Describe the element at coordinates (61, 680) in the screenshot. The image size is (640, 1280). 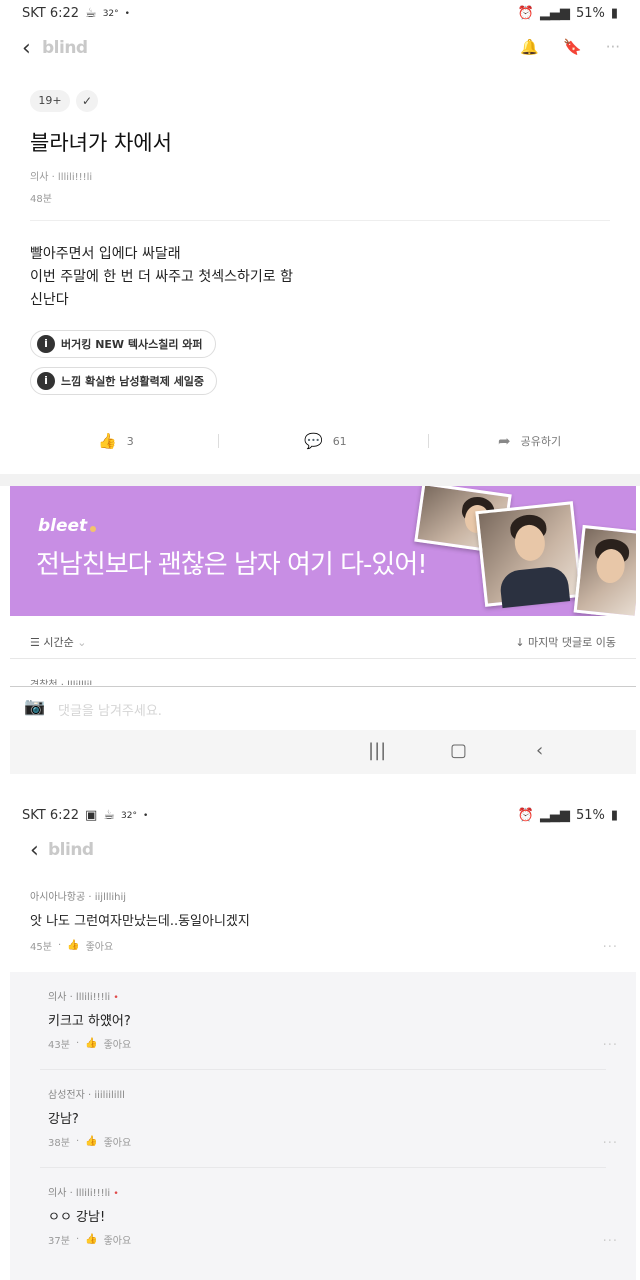
I see `comment-author: 경찰청 · lllilllil` at that location.